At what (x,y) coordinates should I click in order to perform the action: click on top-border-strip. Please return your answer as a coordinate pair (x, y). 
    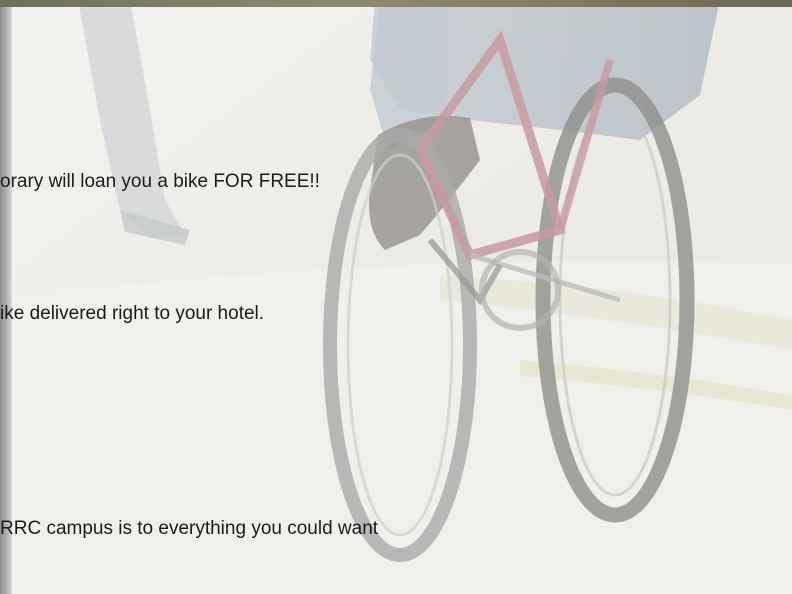
    Looking at the image, I should click on (396, 3).